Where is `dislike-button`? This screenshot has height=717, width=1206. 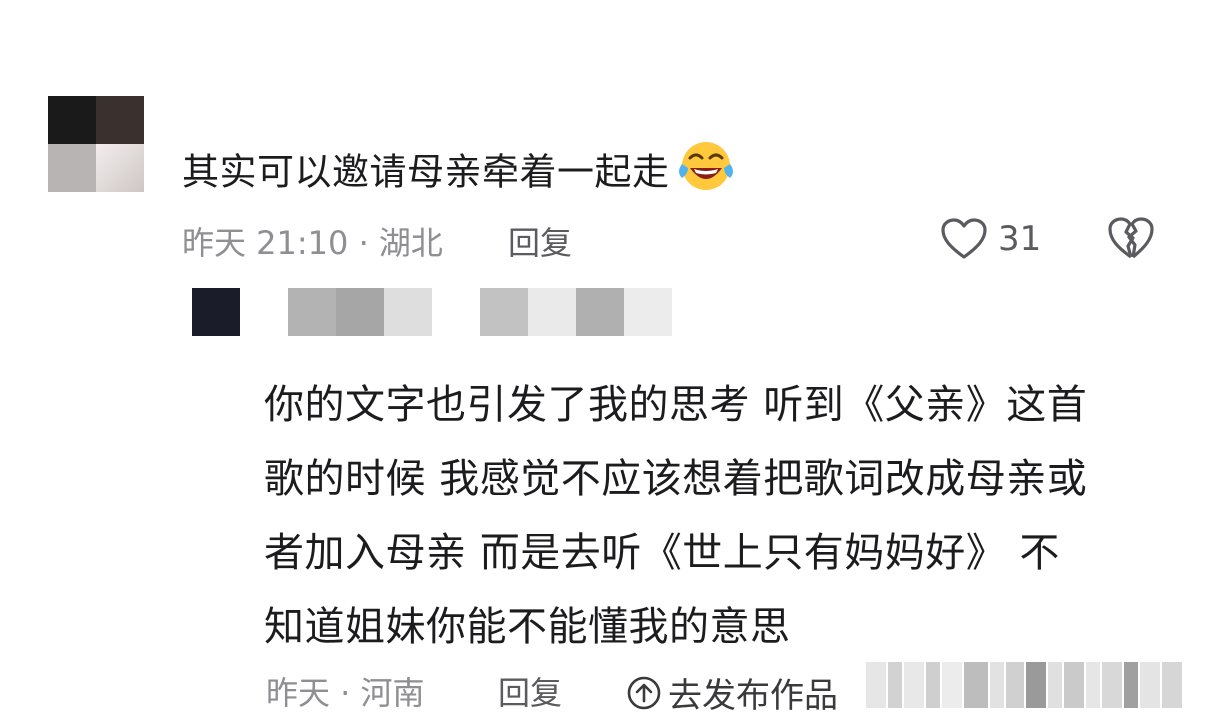 dislike-button is located at coordinates (1131, 239).